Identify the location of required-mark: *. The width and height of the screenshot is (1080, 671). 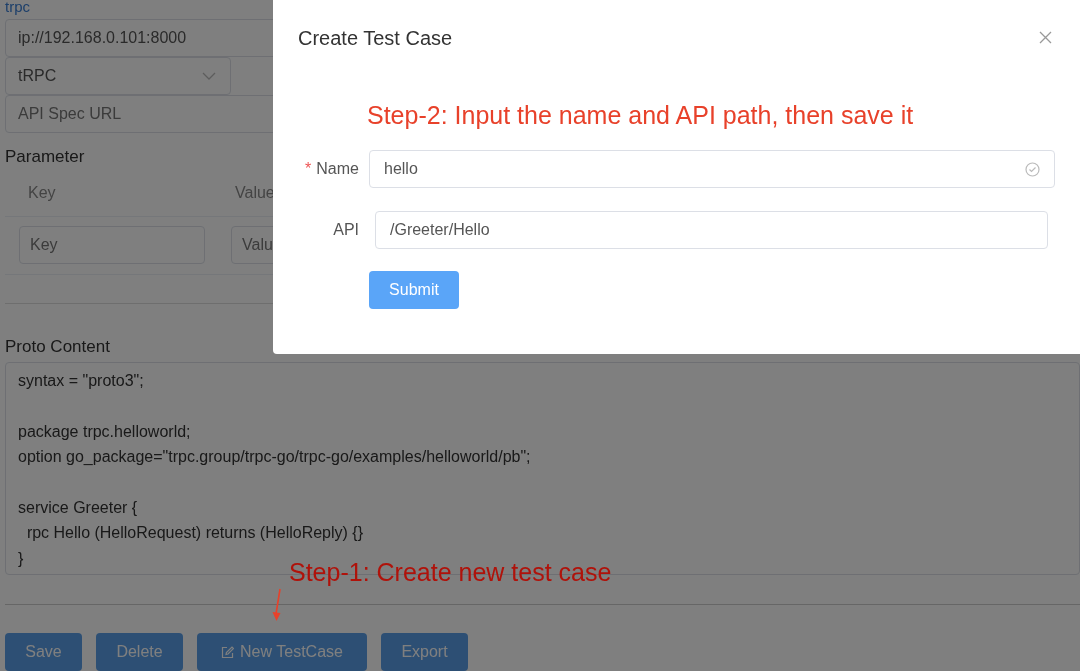
(308, 169).